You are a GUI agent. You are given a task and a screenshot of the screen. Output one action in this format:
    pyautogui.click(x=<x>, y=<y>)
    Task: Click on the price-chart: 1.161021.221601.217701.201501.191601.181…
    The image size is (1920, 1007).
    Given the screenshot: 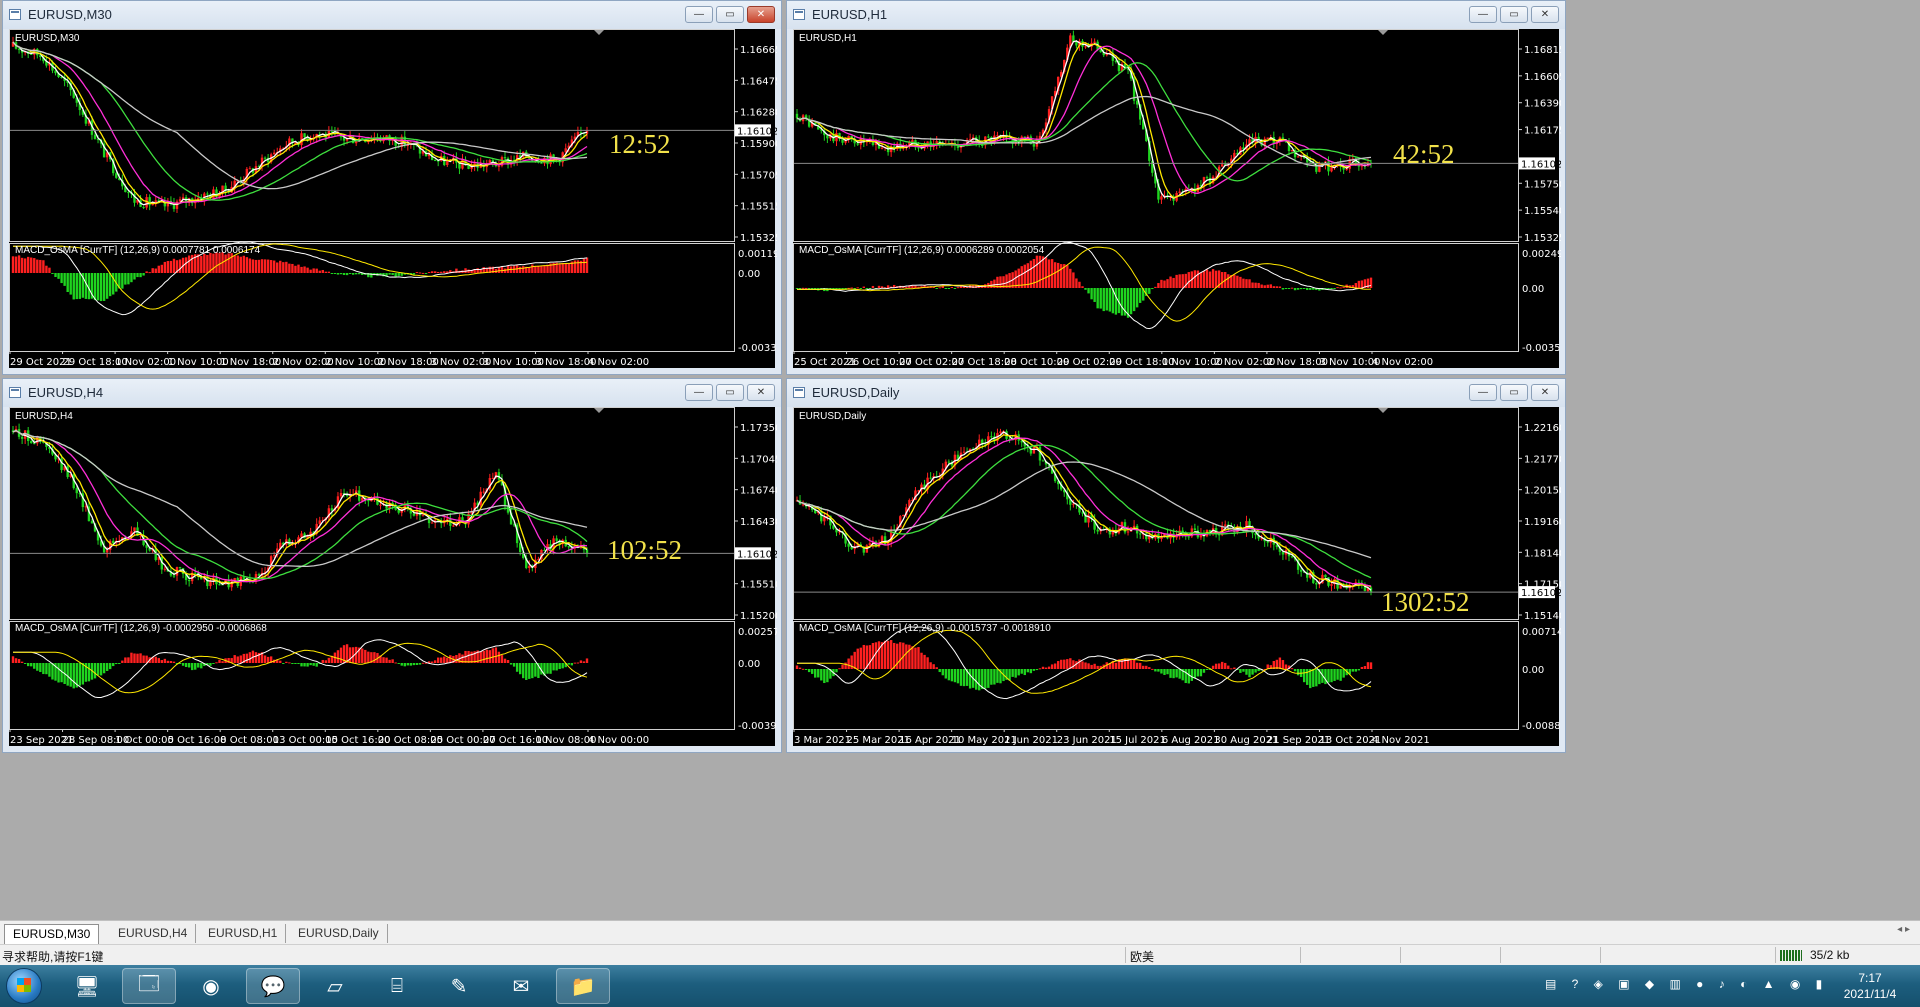 What is the action you would take?
    pyautogui.click(x=1177, y=576)
    